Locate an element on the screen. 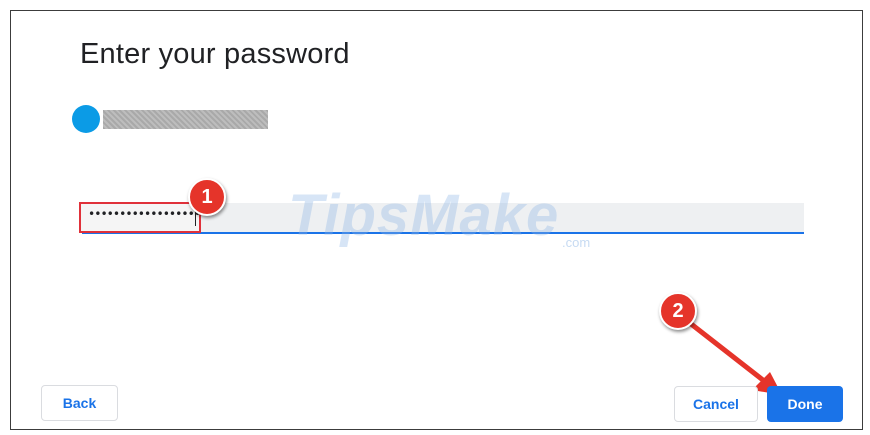 The image size is (870, 435). done-button: Done is located at coordinates (805, 404).